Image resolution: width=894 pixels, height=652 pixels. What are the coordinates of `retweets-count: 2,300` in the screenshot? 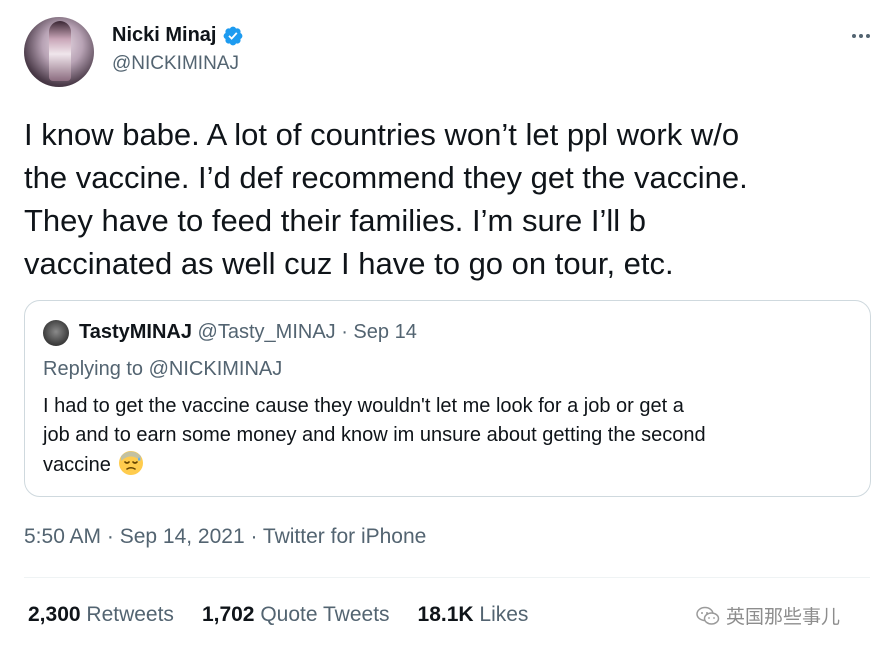 It's located at (54, 614).